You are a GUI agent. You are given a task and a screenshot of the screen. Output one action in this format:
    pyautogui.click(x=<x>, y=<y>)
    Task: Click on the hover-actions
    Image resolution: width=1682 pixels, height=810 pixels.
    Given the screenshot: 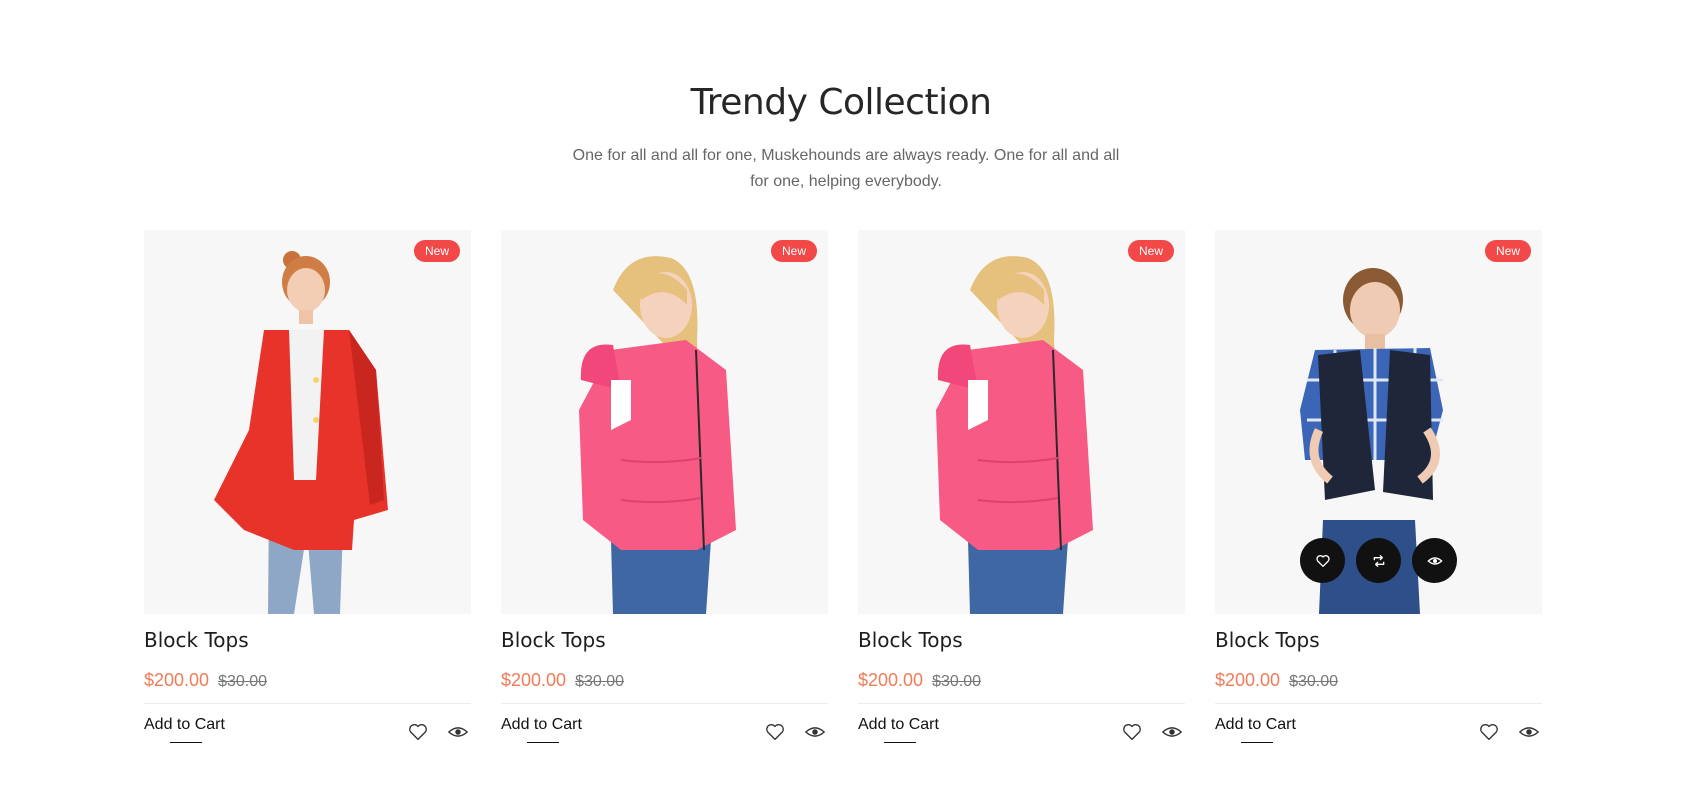 What is the action you would take?
    pyautogui.click(x=1378, y=560)
    